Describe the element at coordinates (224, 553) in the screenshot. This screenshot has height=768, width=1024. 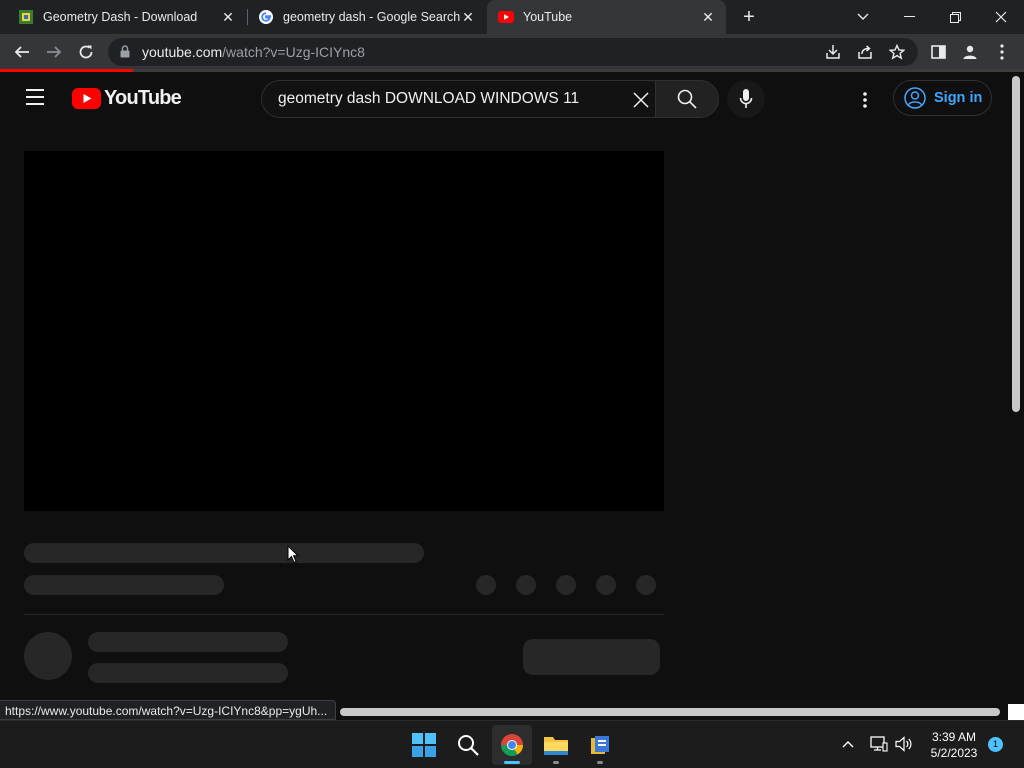
I see `title-placeholder` at that location.